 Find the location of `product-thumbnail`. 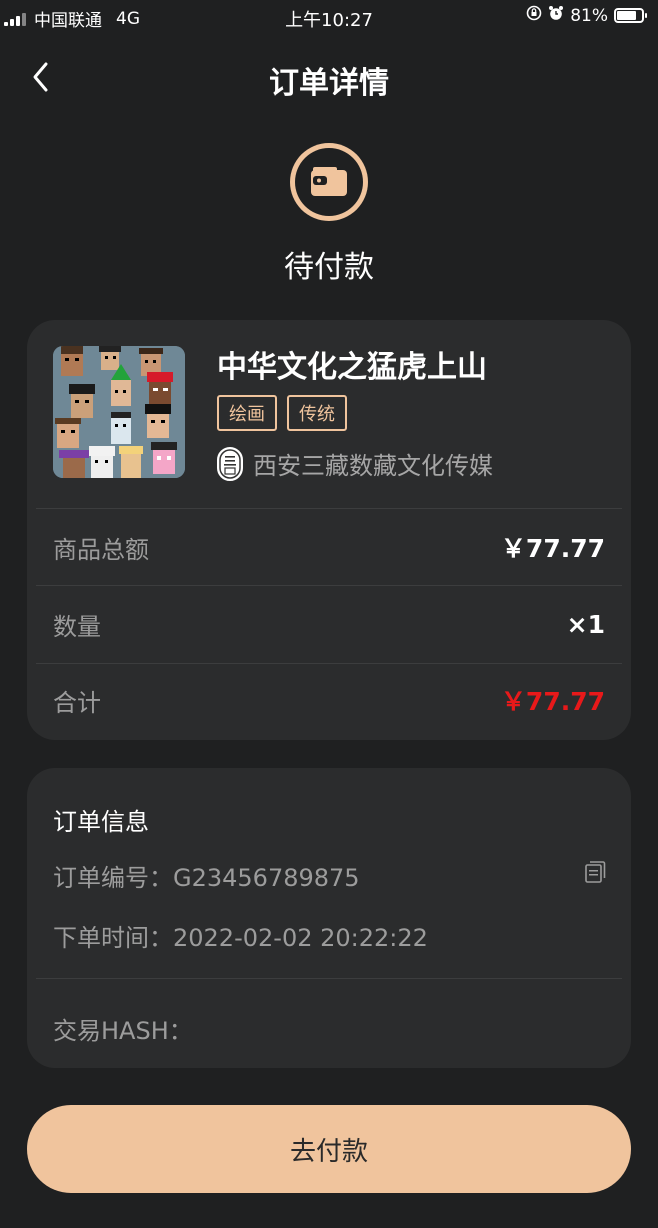

product-thumbnail is located at coordinates (119, 412).